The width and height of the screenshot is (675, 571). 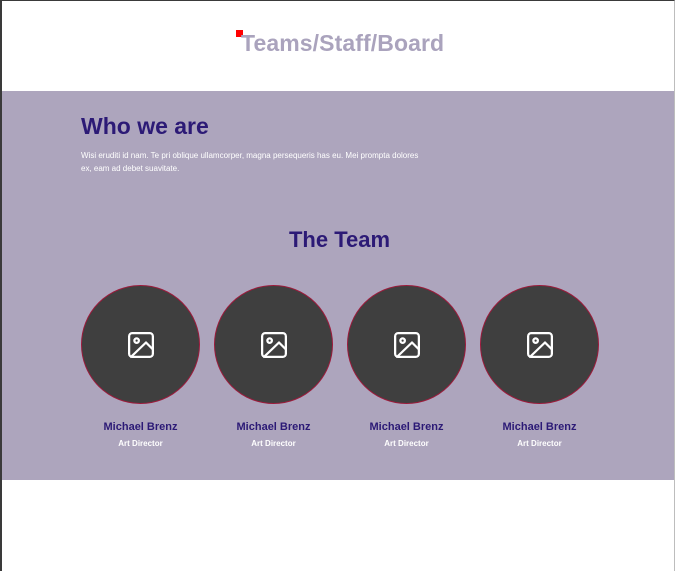 What do you see at coordinates (339, 239) in the screenshot?
I see `the-team-heading: The Team` at bounding box center [339, 239].